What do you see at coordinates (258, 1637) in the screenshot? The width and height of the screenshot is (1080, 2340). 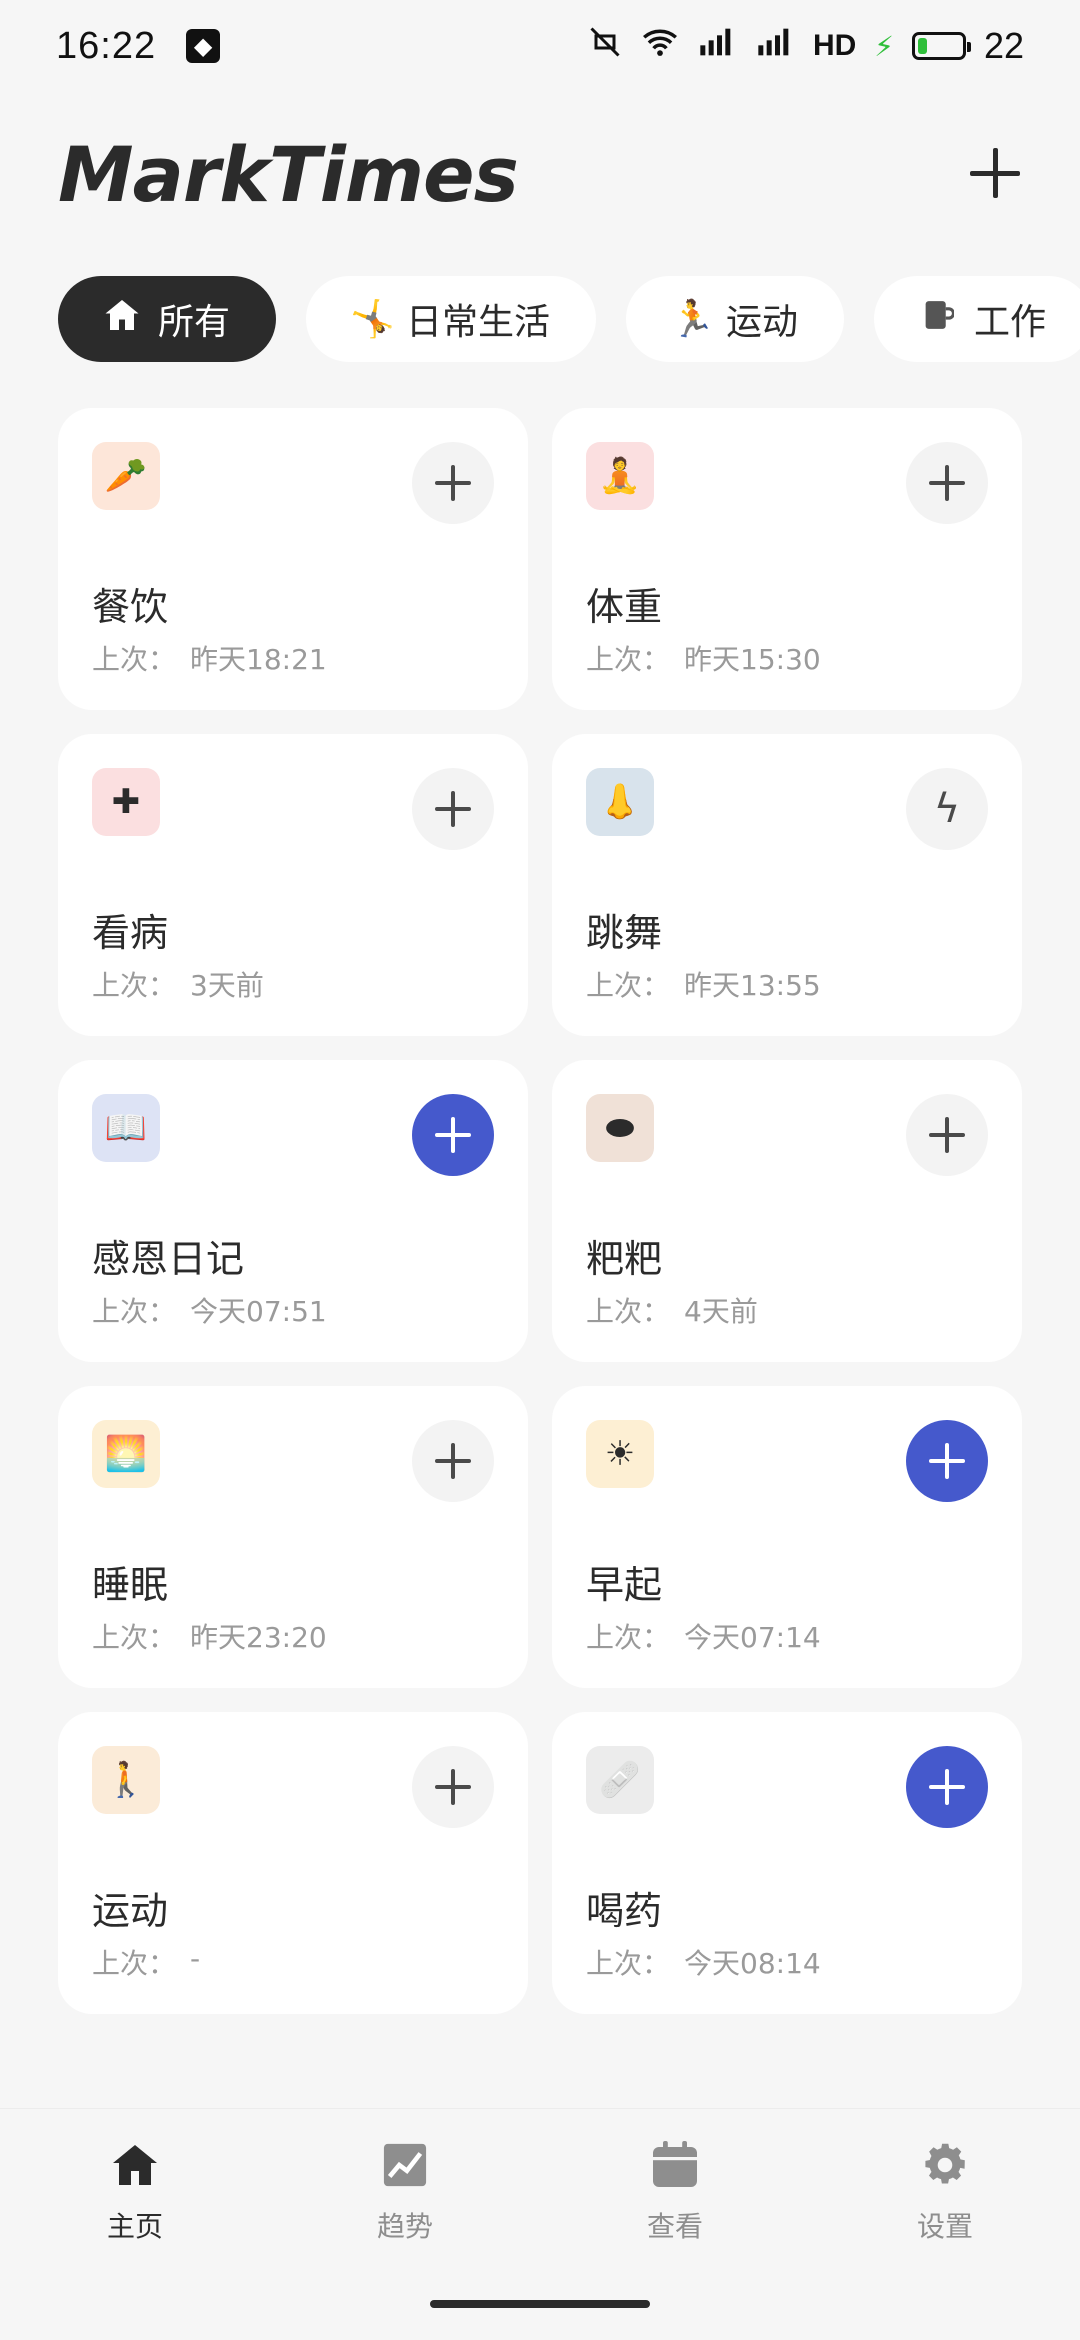 I see `last-record-time: 昨天23:20` at bounding box center [258, 1637].